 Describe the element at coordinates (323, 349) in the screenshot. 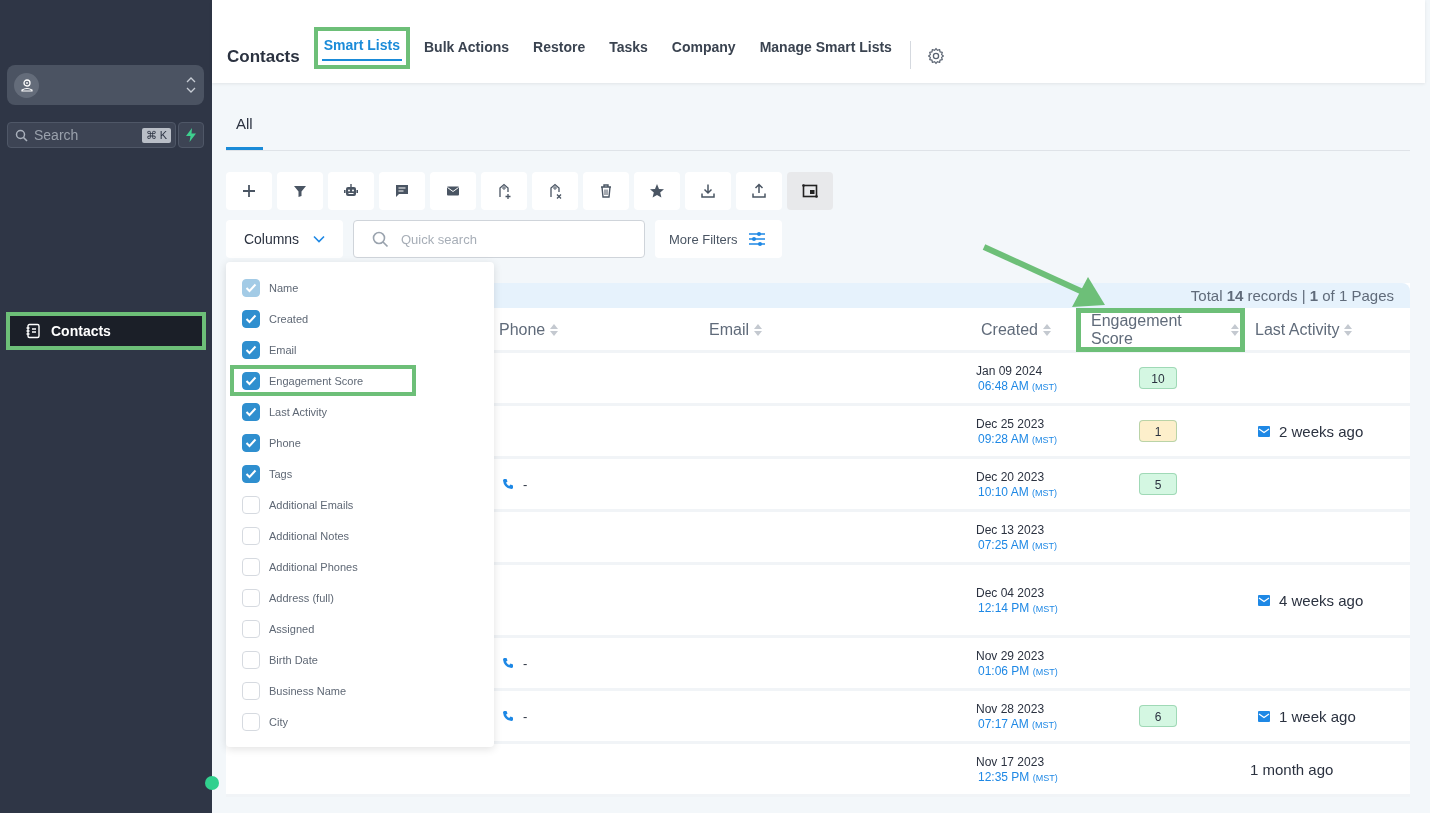

I see `column-option: Email` at that location.